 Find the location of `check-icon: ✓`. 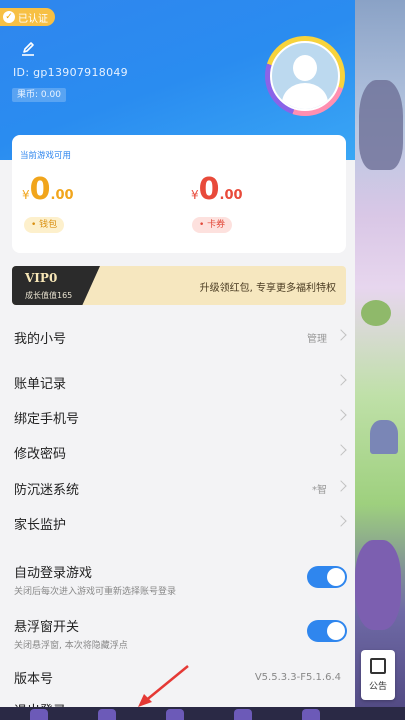

check-icon: ✓ is located at coordinates (9, 17).